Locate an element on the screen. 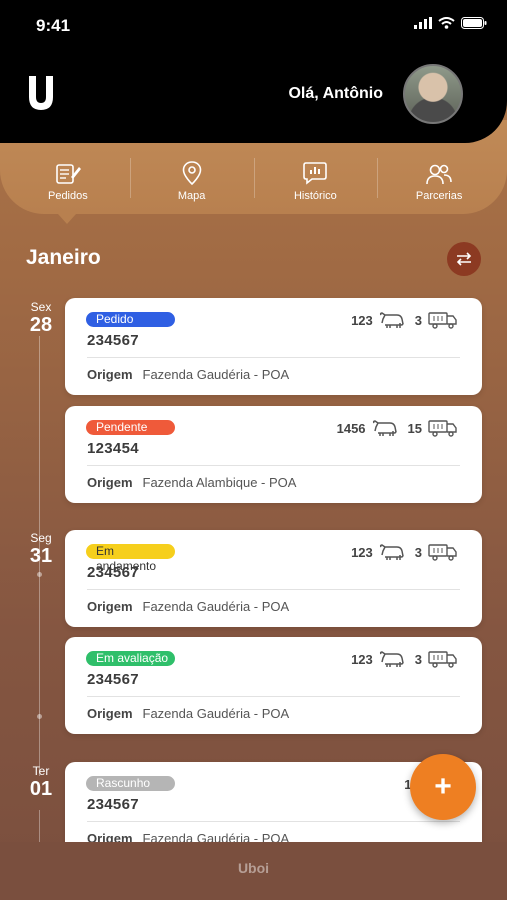  status-badge: Pedido is located at coordinates (130, 319).